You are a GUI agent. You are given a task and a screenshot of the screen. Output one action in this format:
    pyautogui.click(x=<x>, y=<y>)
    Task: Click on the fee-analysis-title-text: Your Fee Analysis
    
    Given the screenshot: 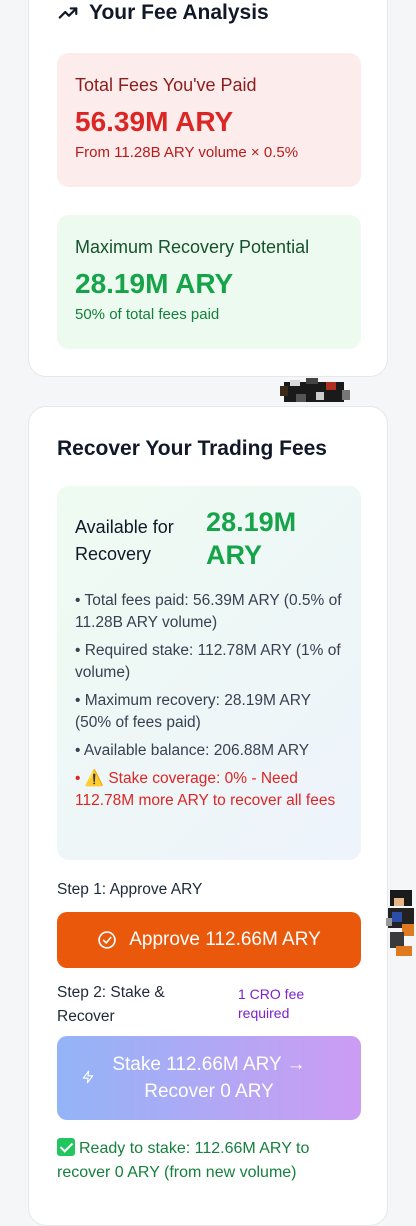 What is the action you would take?
    pyautogui.click(x=179, y=12)
    